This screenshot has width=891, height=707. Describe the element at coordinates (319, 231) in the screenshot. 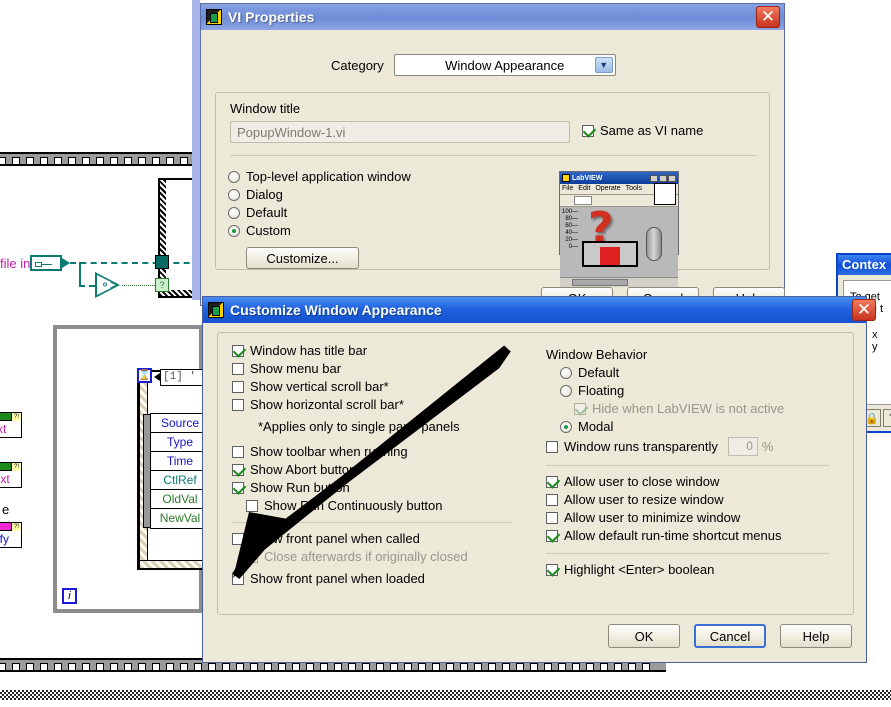

I see `radio-custom: Custom` at that location.